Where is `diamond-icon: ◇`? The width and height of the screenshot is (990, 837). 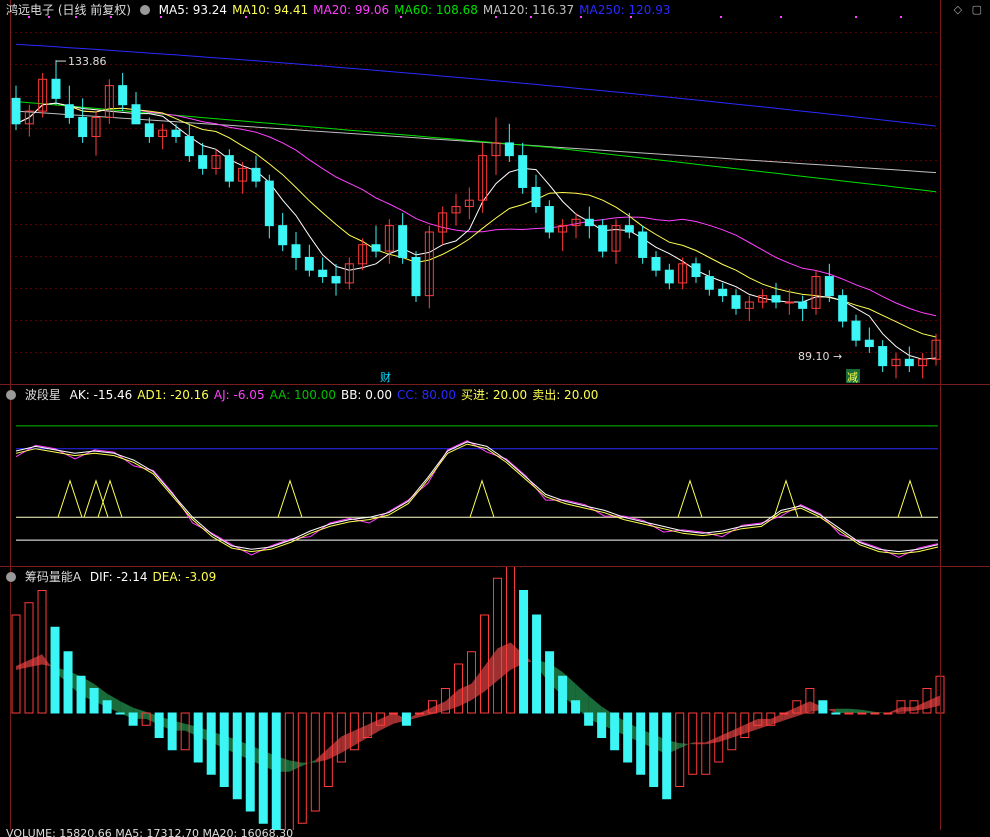
diamond-icon: ◇ is located at coordinates (958, 9).